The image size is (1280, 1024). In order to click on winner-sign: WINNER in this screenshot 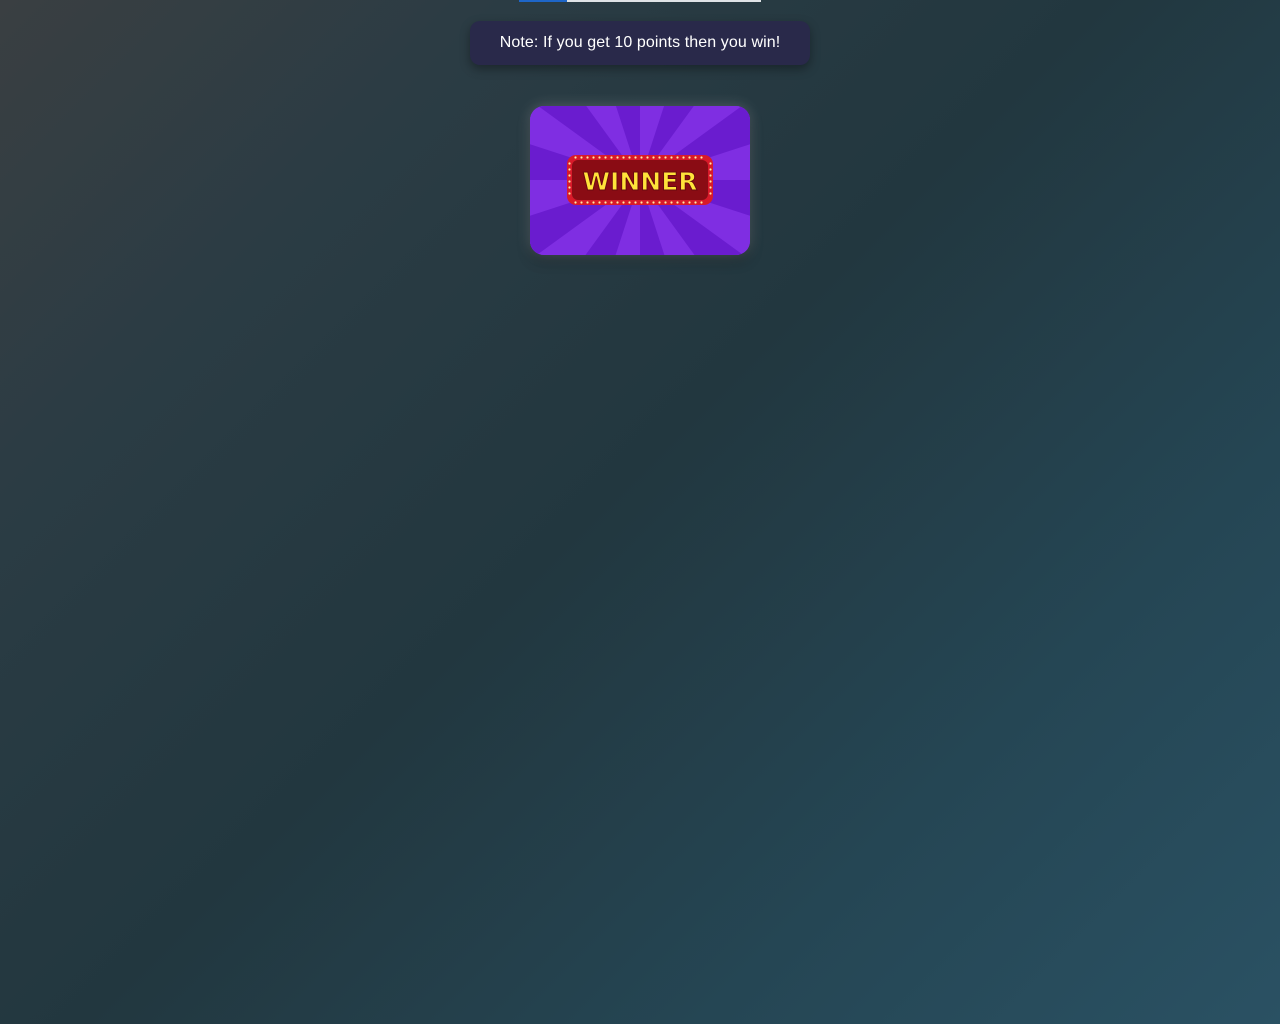, I will do `click(640, 180)`.